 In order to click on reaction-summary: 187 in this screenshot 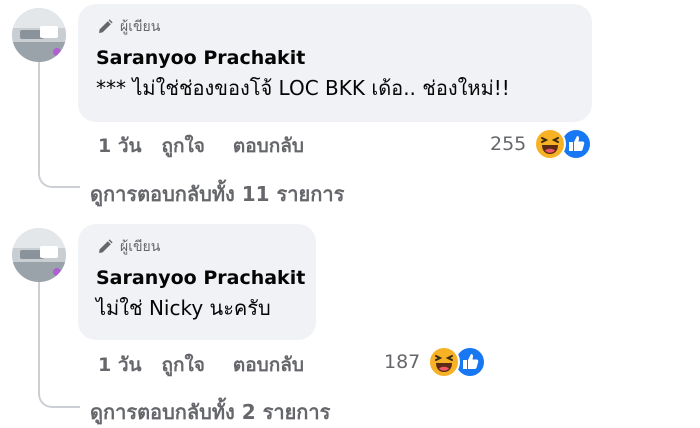, I will do `click(435, 362)`.